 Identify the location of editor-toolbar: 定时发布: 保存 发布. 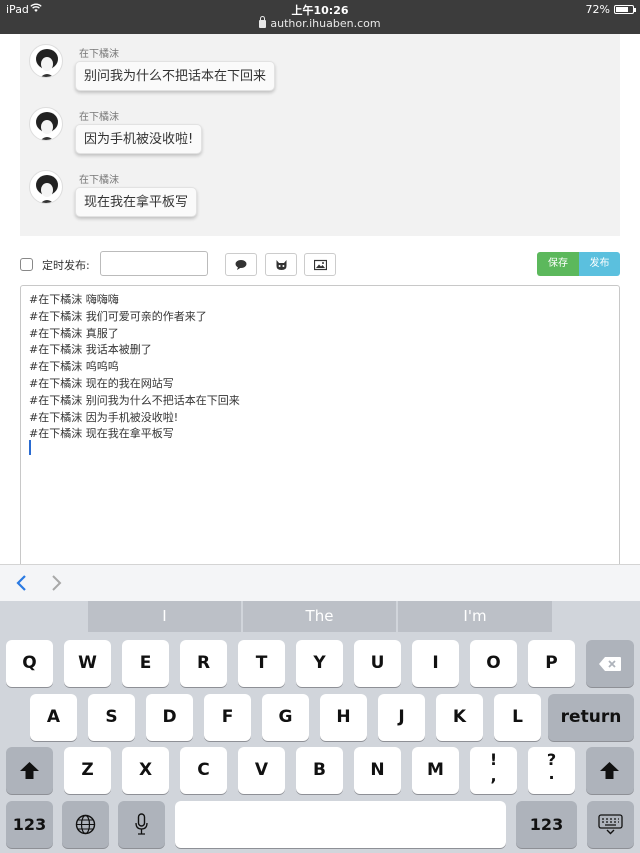
(320, 264).